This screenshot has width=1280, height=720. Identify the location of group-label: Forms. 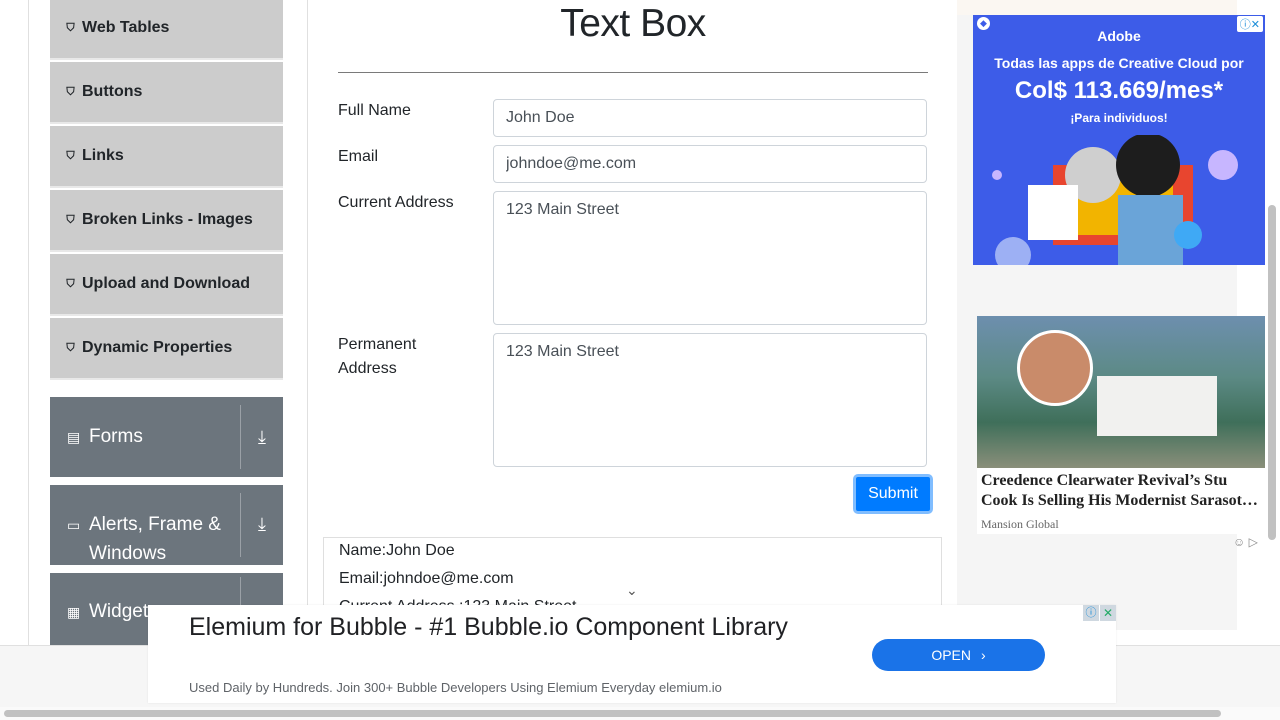
(116, 436).